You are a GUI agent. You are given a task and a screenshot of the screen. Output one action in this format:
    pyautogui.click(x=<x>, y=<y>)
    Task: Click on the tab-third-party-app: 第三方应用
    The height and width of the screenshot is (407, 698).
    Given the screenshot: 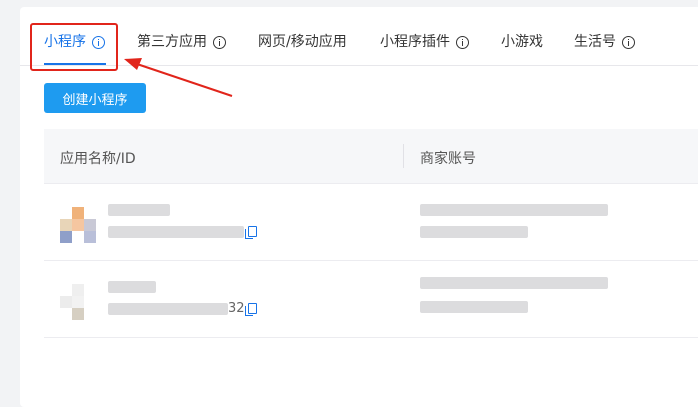 What is the action you would take?
    pyautogui.click(x=181, y=42)
    